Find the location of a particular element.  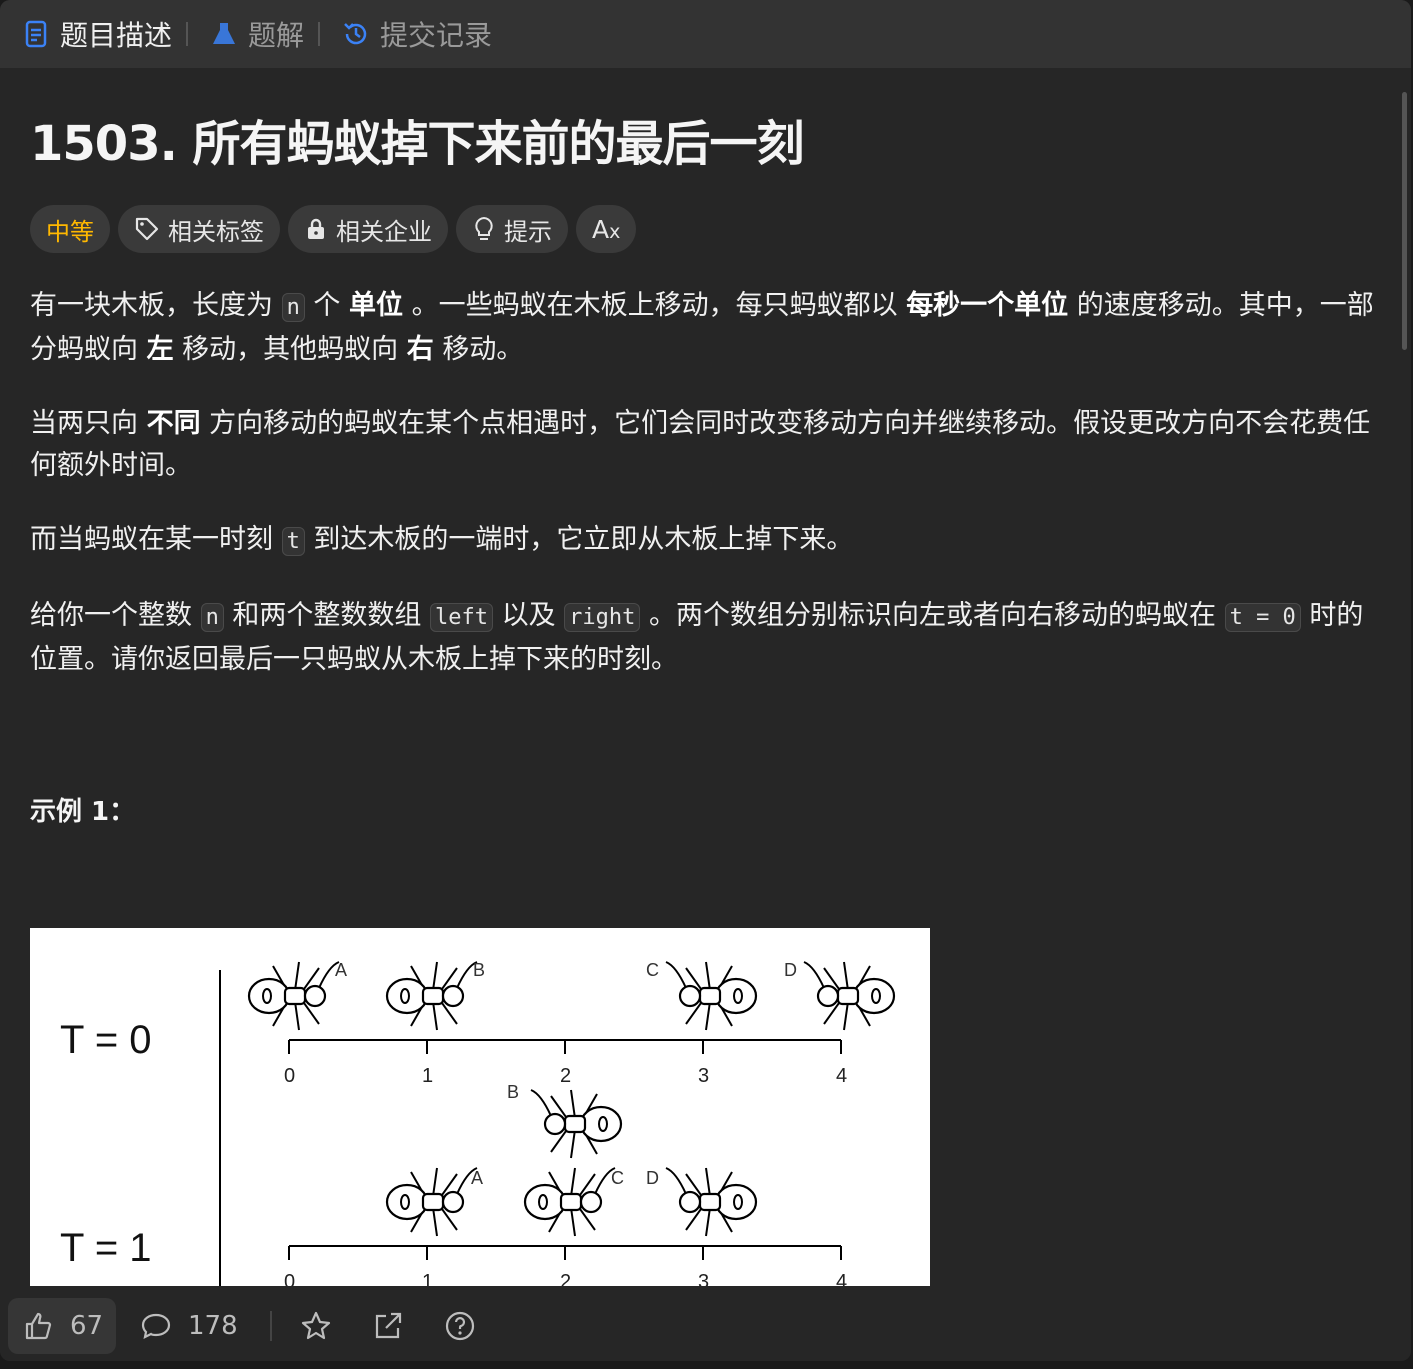

comment-icon is located at coordinates (156, 1326).